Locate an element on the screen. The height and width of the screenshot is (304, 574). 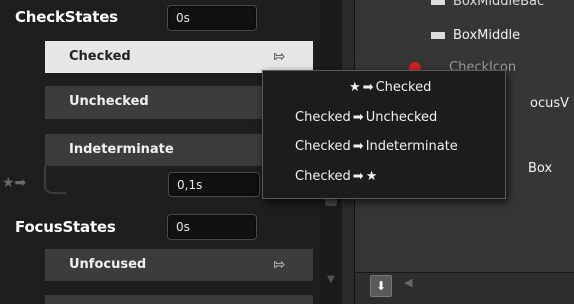
checkstates-time-field: 0s is located at coordinates (212, 18).